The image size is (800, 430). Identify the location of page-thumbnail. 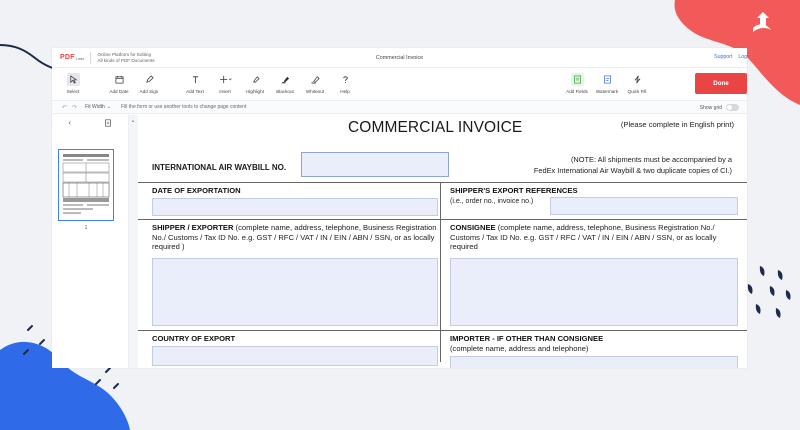
(86, 185).